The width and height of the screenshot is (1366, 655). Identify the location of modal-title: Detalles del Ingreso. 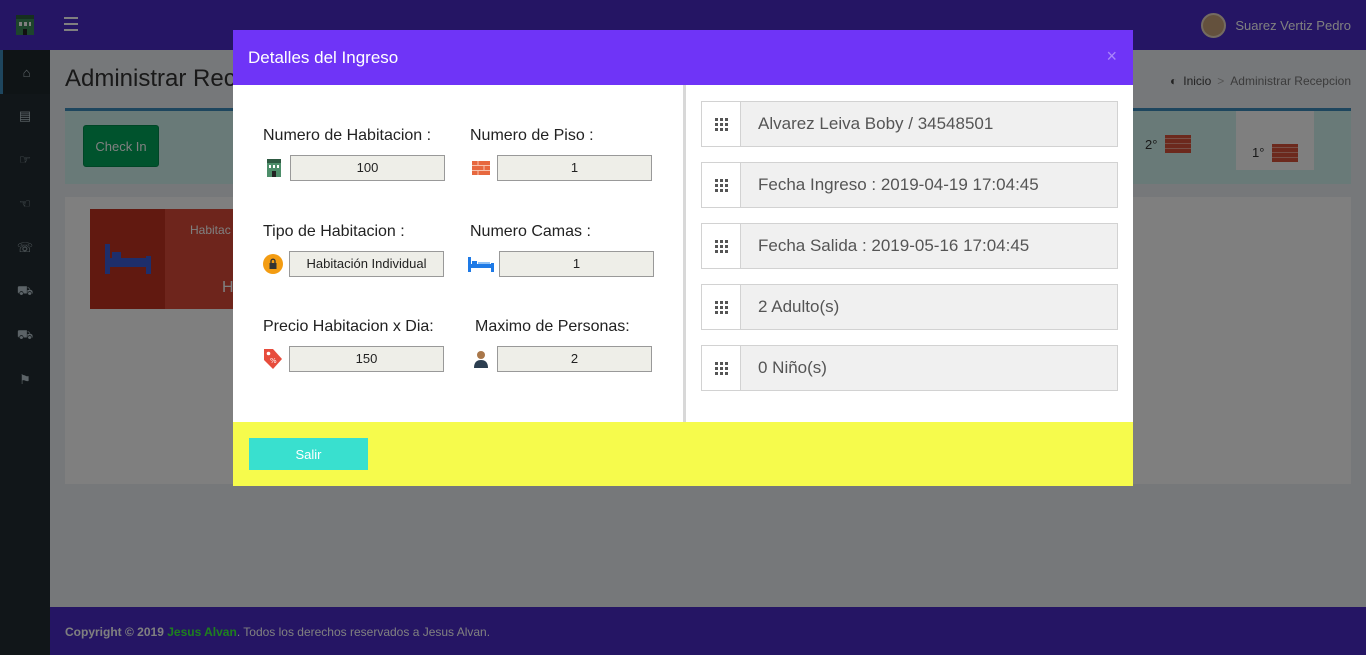
(323, 57).